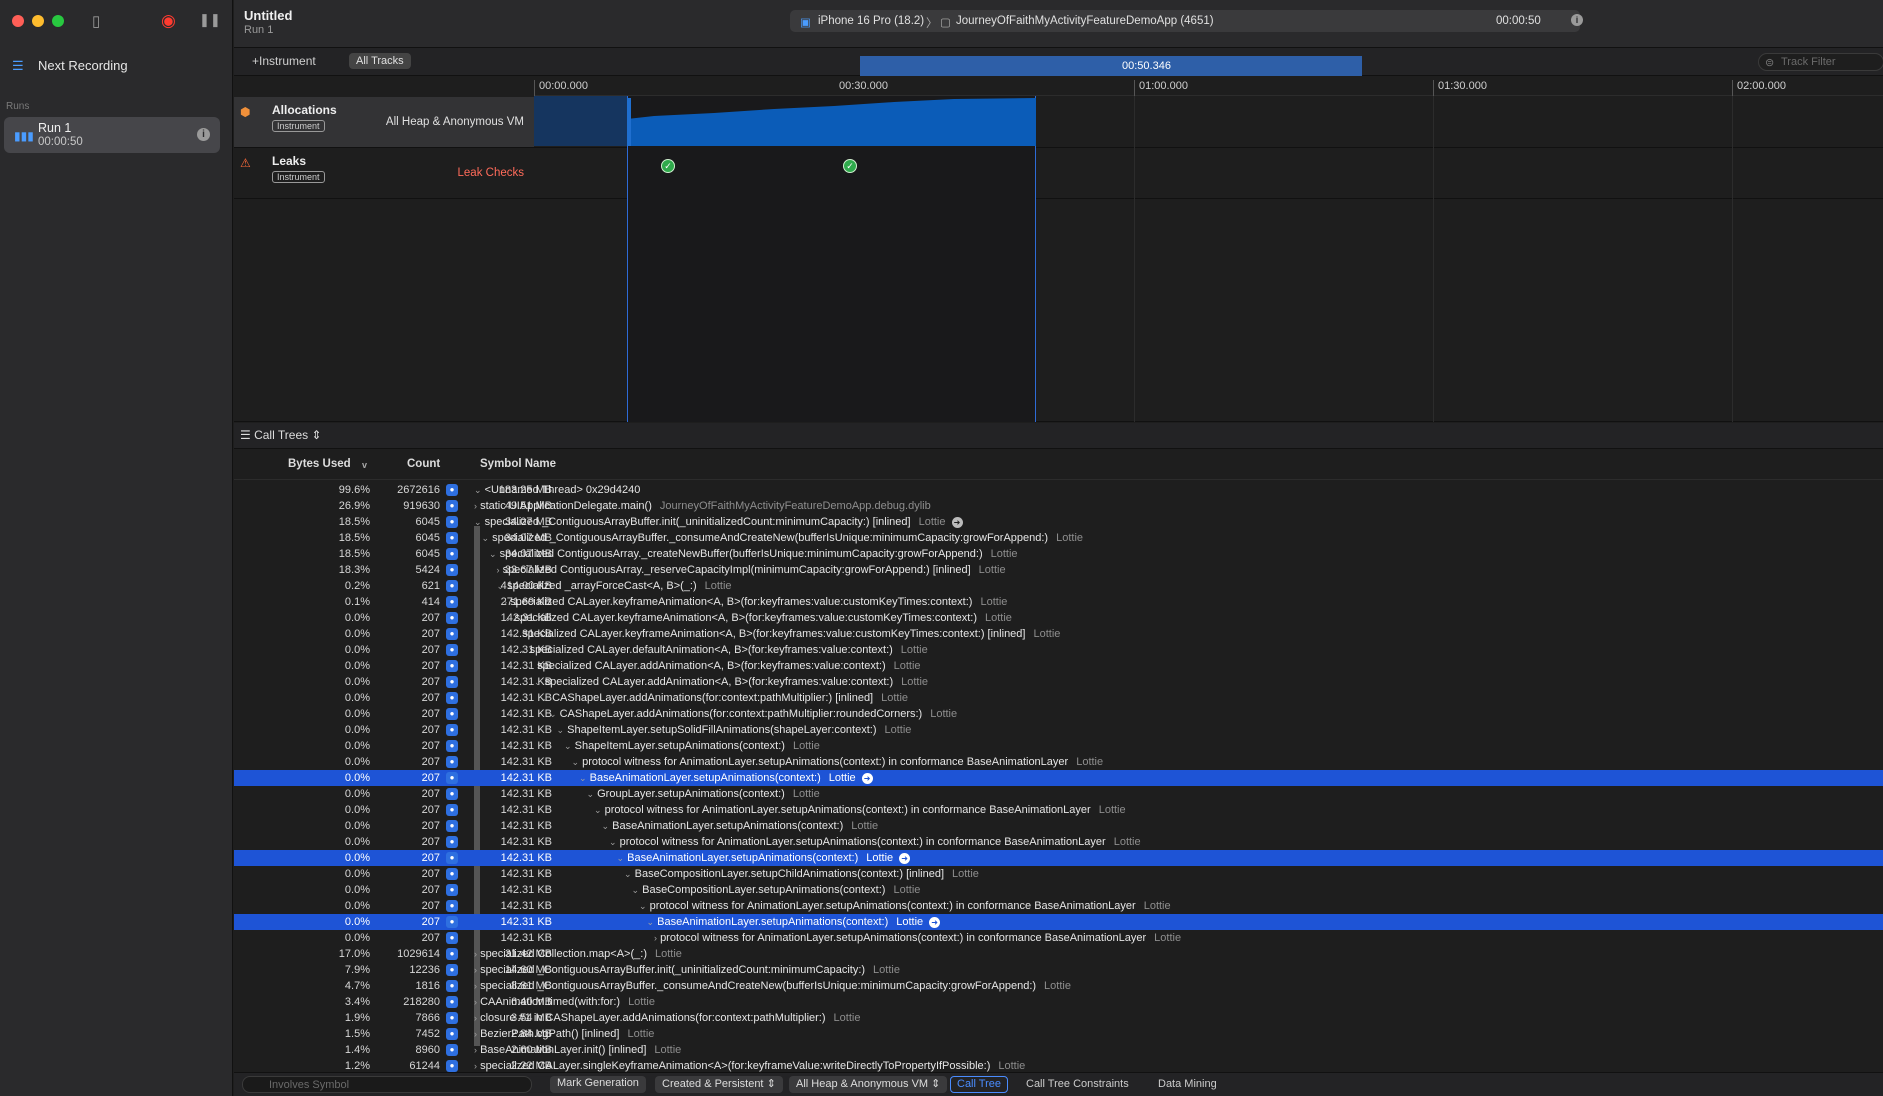 The width and height of the screenshot is (1883, 1096). Describe the element at coordinates (455, 122) in the screenshot. I see `track-detail: All Heap & Anonymous VM` at that location.